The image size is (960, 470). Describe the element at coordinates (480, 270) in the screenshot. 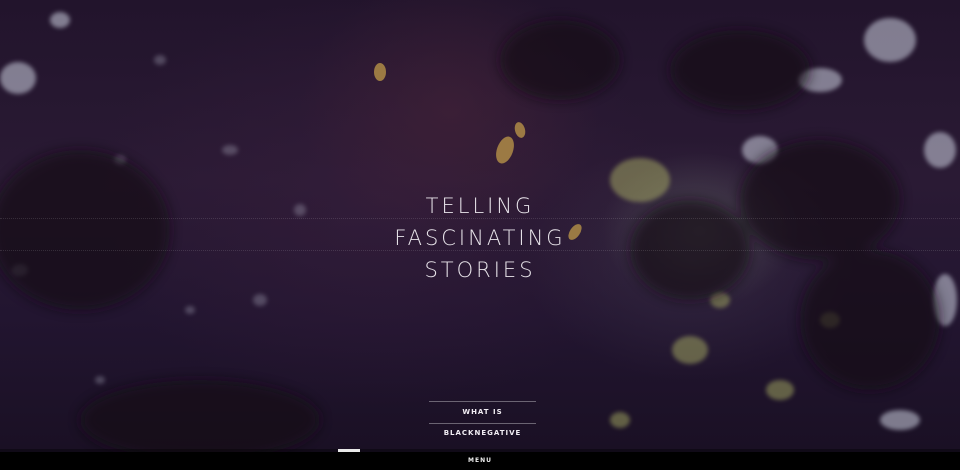

I see `headline-line-3: STORIES` at that location.